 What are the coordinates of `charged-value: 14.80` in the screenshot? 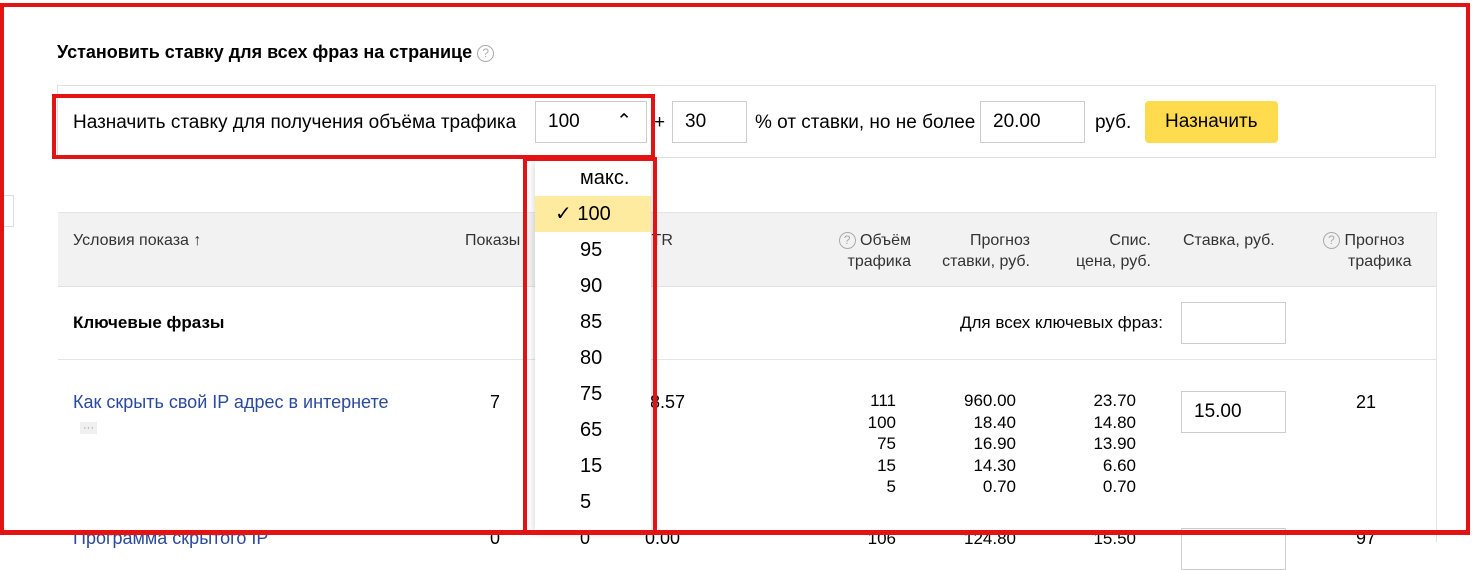 It's located at (1114, 422).